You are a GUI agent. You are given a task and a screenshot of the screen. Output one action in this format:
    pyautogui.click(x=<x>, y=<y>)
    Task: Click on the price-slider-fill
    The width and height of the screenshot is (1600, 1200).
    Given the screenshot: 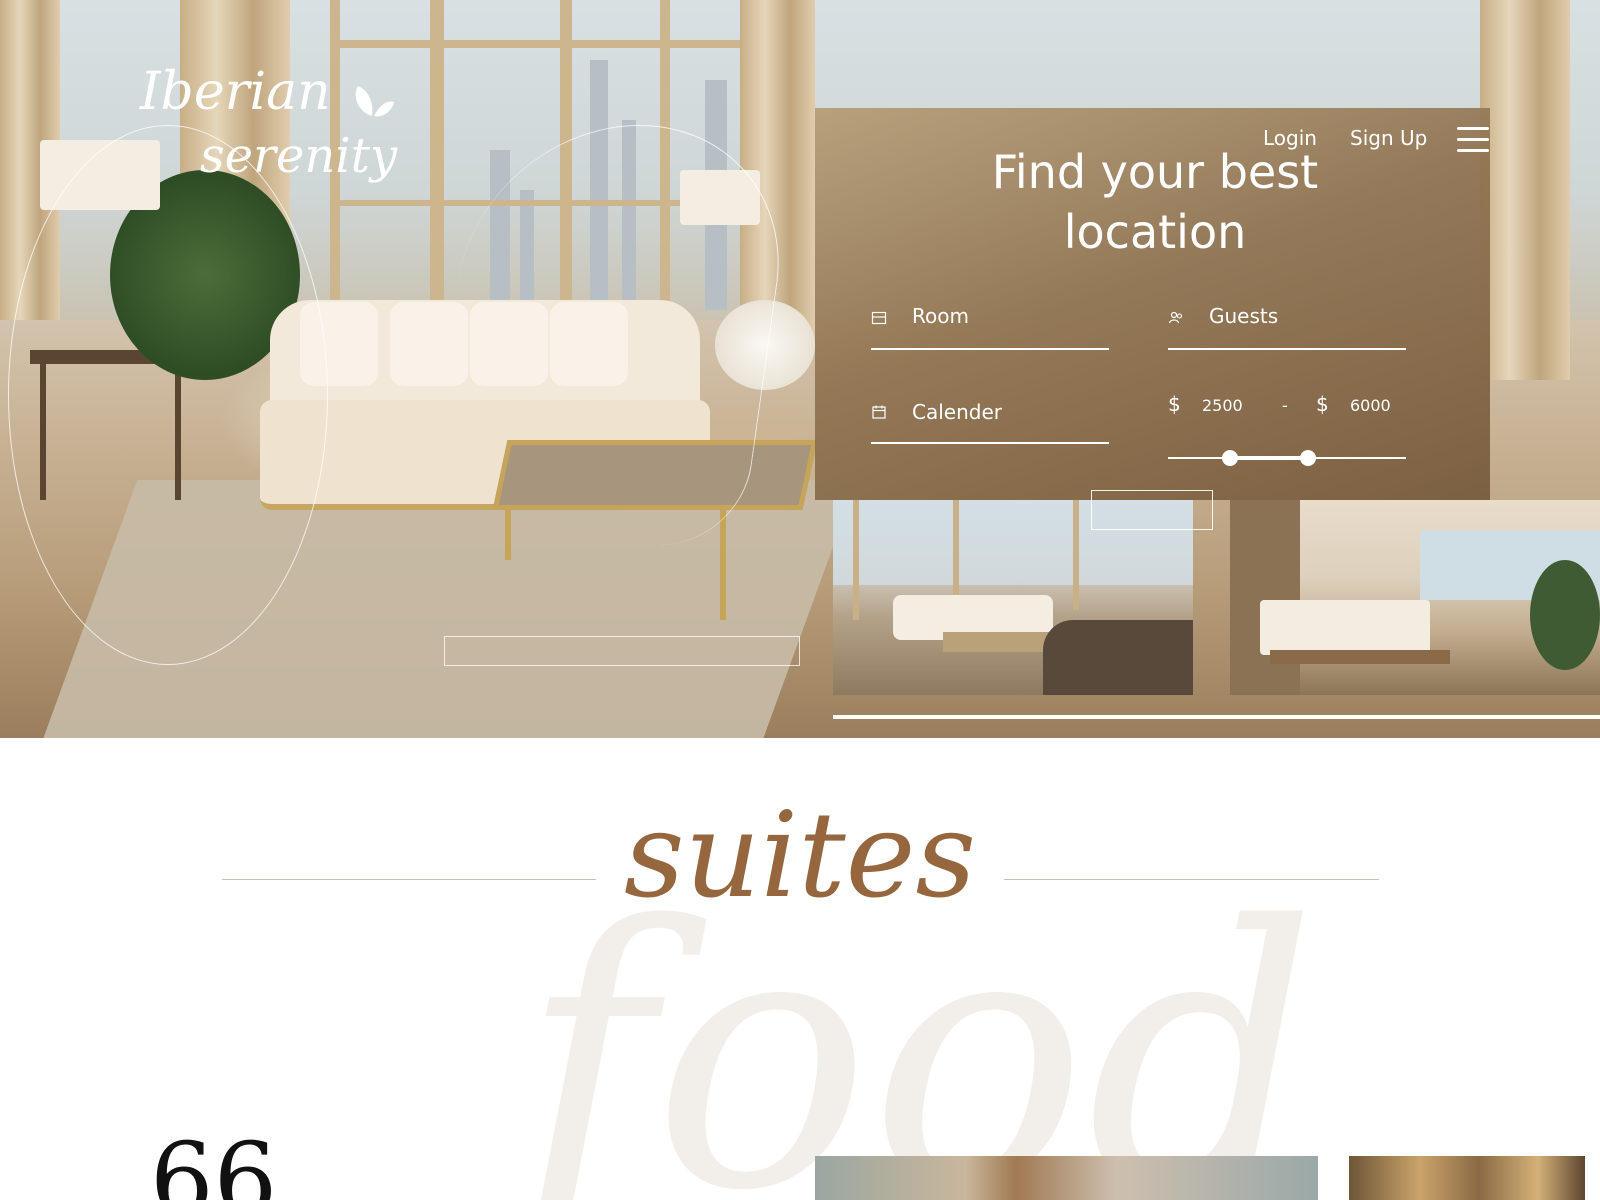 What is the action you would take?
    pyautogui.click(x=1269, y=458)
    